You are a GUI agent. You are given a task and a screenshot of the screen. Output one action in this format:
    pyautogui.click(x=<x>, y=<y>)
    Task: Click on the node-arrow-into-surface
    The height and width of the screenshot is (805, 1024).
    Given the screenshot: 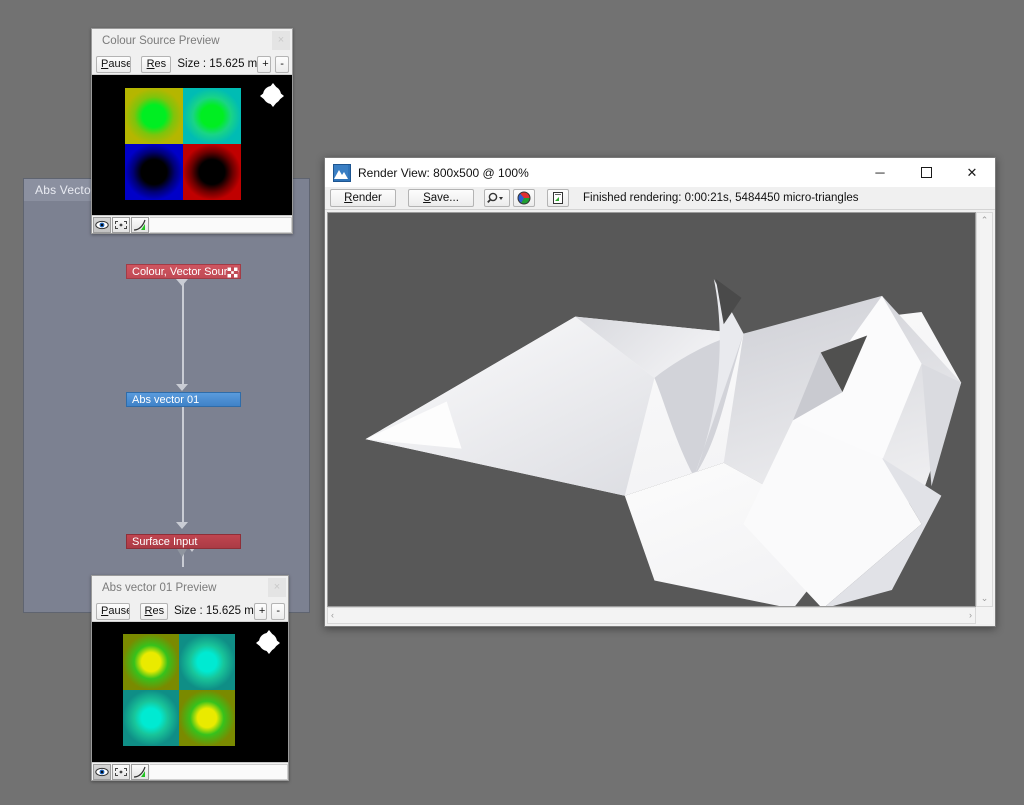 What is the action you would take?
    pyautogui.click(x=182, y=525)
    